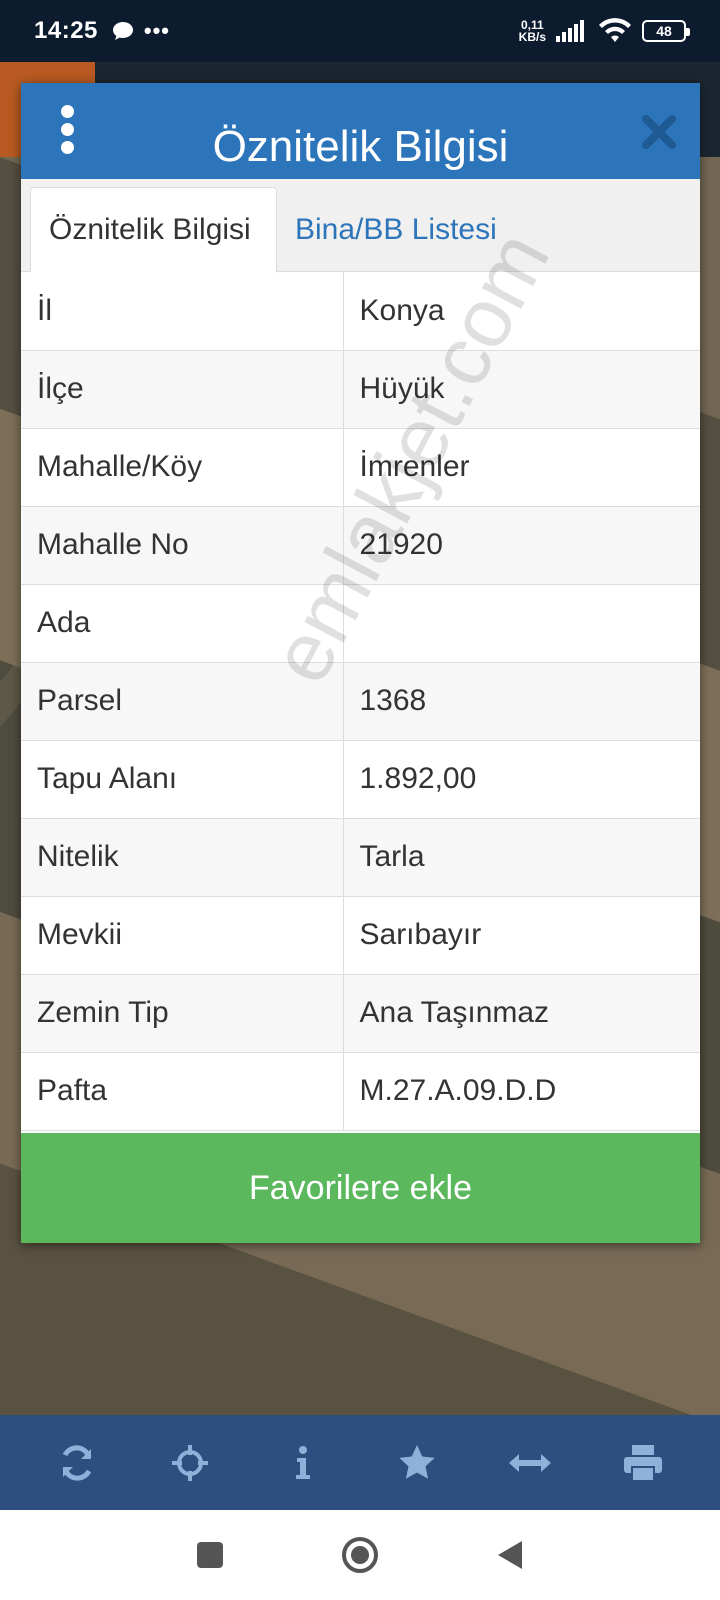  I want to click on attr-key: İlçe, so click(182, 389).